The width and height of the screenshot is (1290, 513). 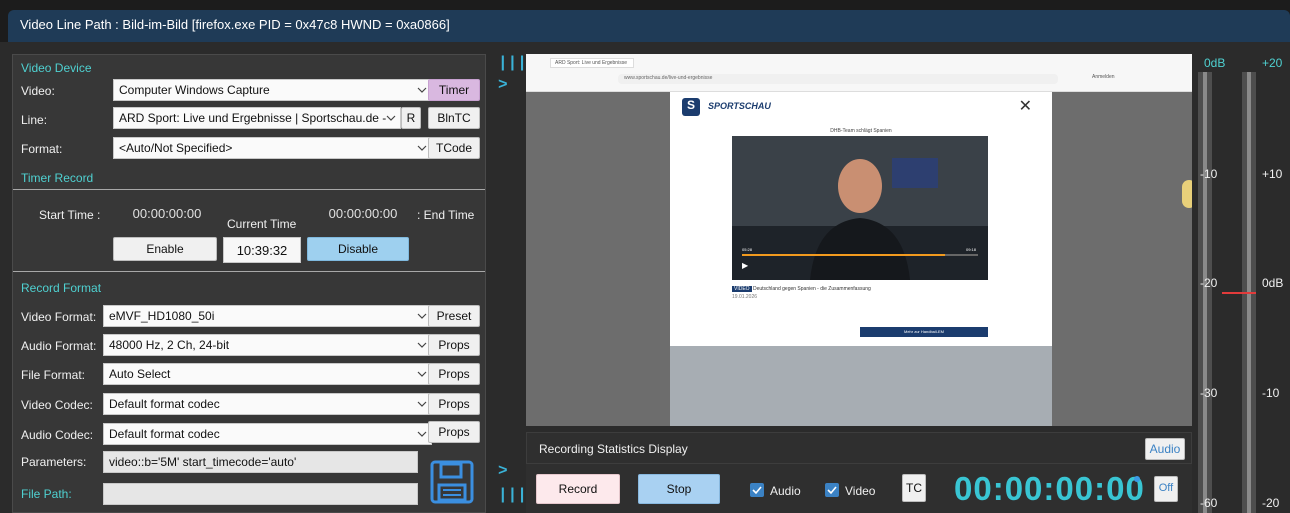 I want to click on expand-arrow-top: >, so click(x=503, y=85).